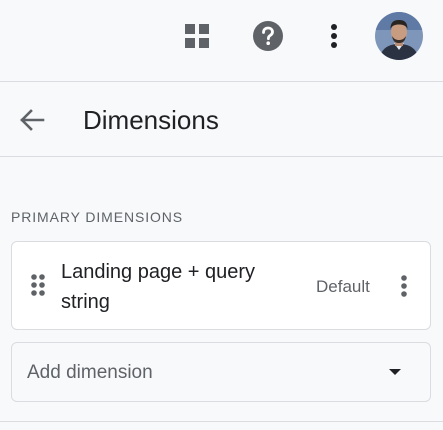 The height and width of the screenshot is (430, 443). Describe the element at coordinates (343, 286) in the screenshot. I see `default-badge: Default` at that location.